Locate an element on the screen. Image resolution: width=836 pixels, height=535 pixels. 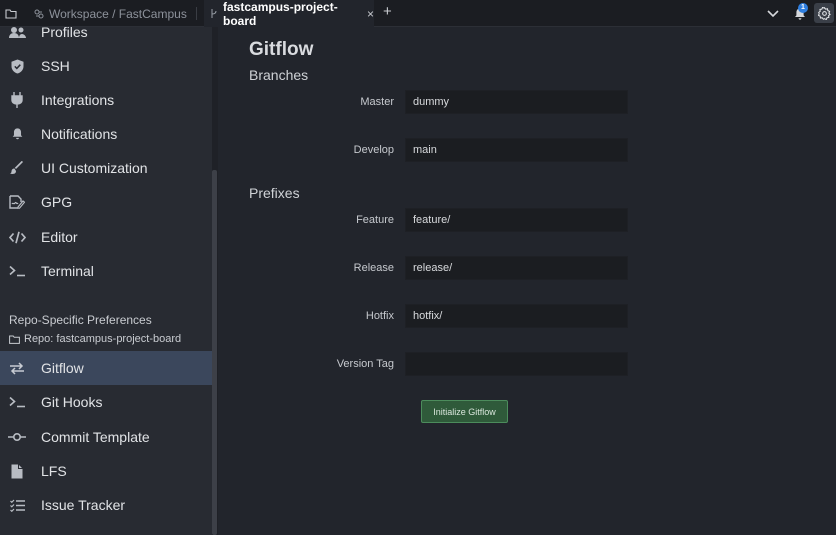
swap-arrows-icon is located at coordinates (17, 368).